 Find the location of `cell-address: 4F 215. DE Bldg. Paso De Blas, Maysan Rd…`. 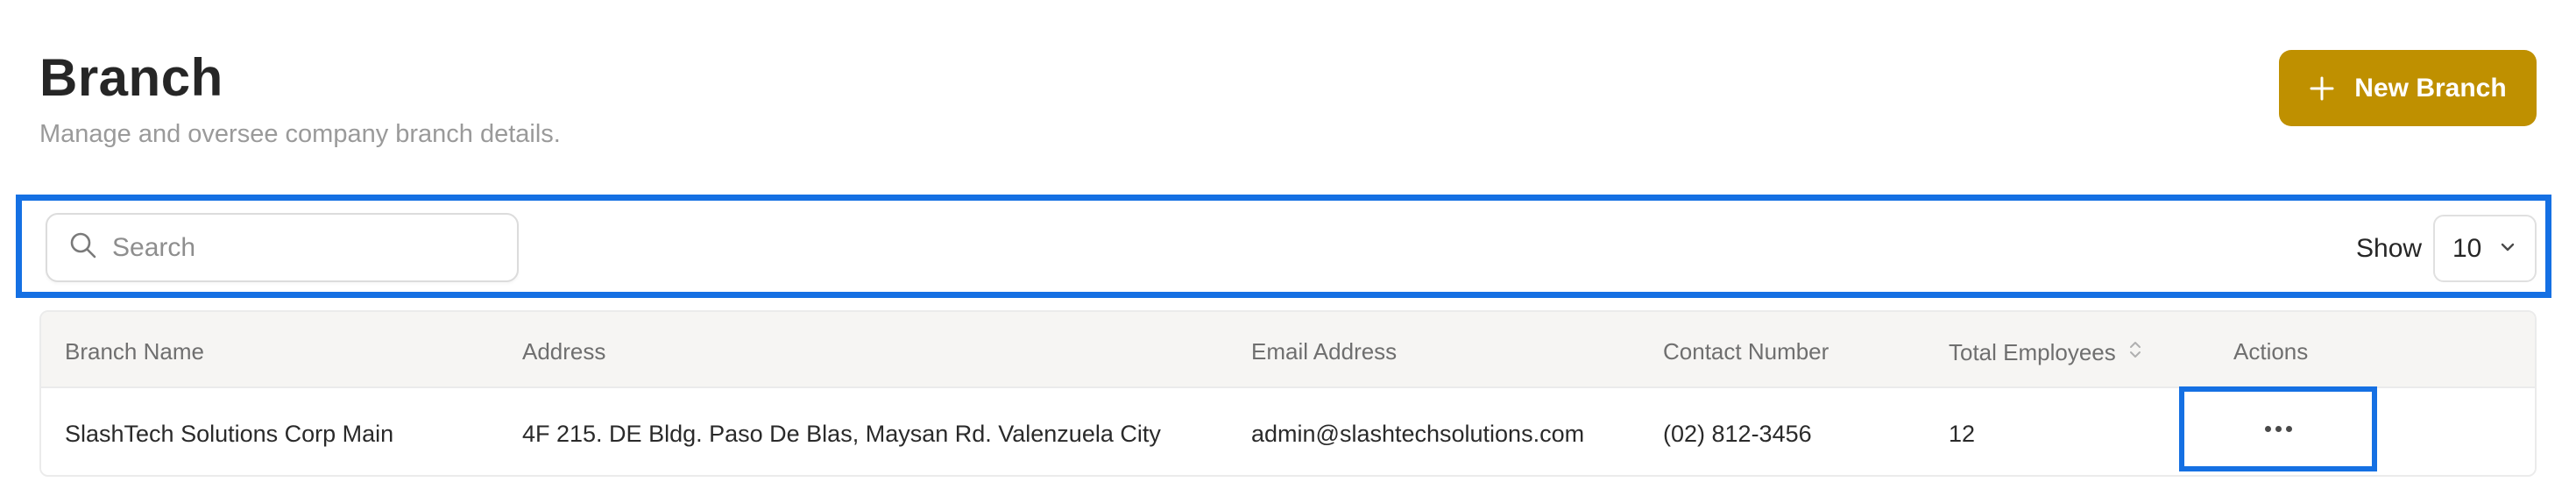

cell-address: 4F 215. DE Bldg. Paso De Blas, Maysan Rd… is located at coordinates (841, 434).